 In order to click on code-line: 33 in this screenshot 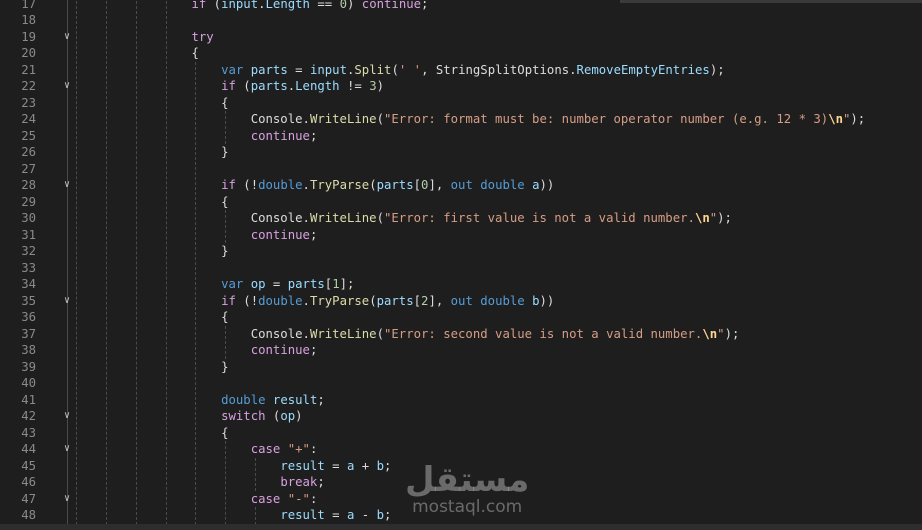, I will do `click(461, 268)`.